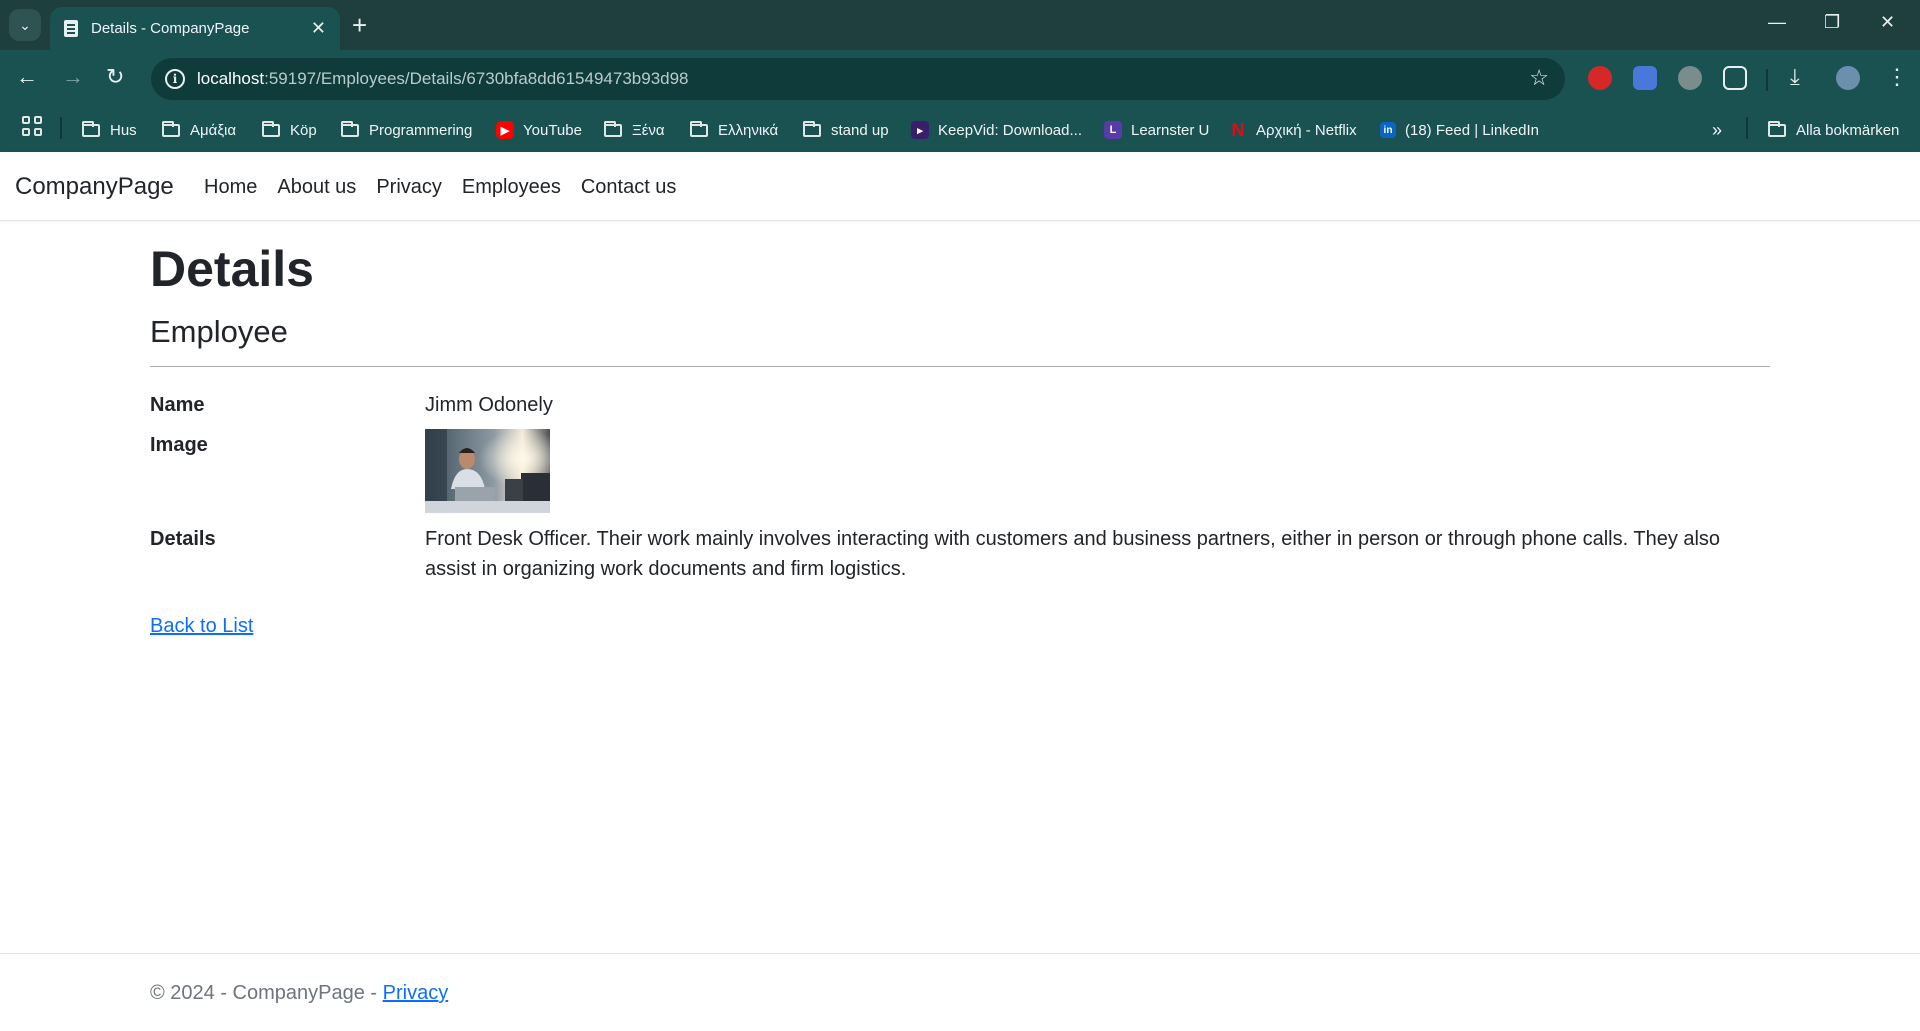 The image size is (1920, 1031). What do you see at coordinates (219, 331) in the screenshot?
I see `page-subtitle: Employee` at bounding box center [219, 331].